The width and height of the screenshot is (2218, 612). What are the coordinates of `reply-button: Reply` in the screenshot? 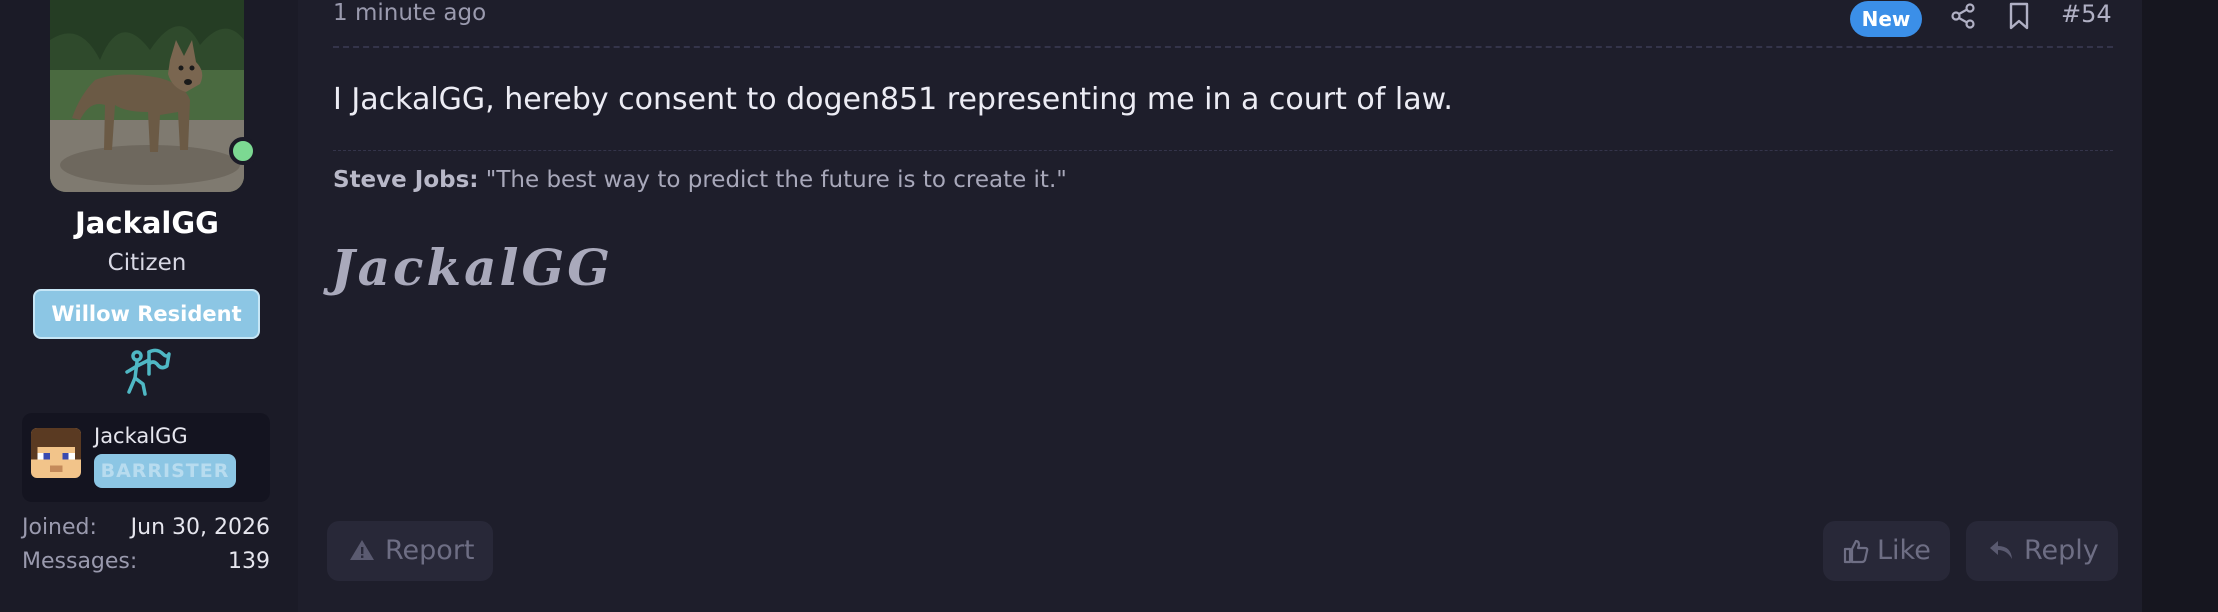 It's located at (2042, 551).